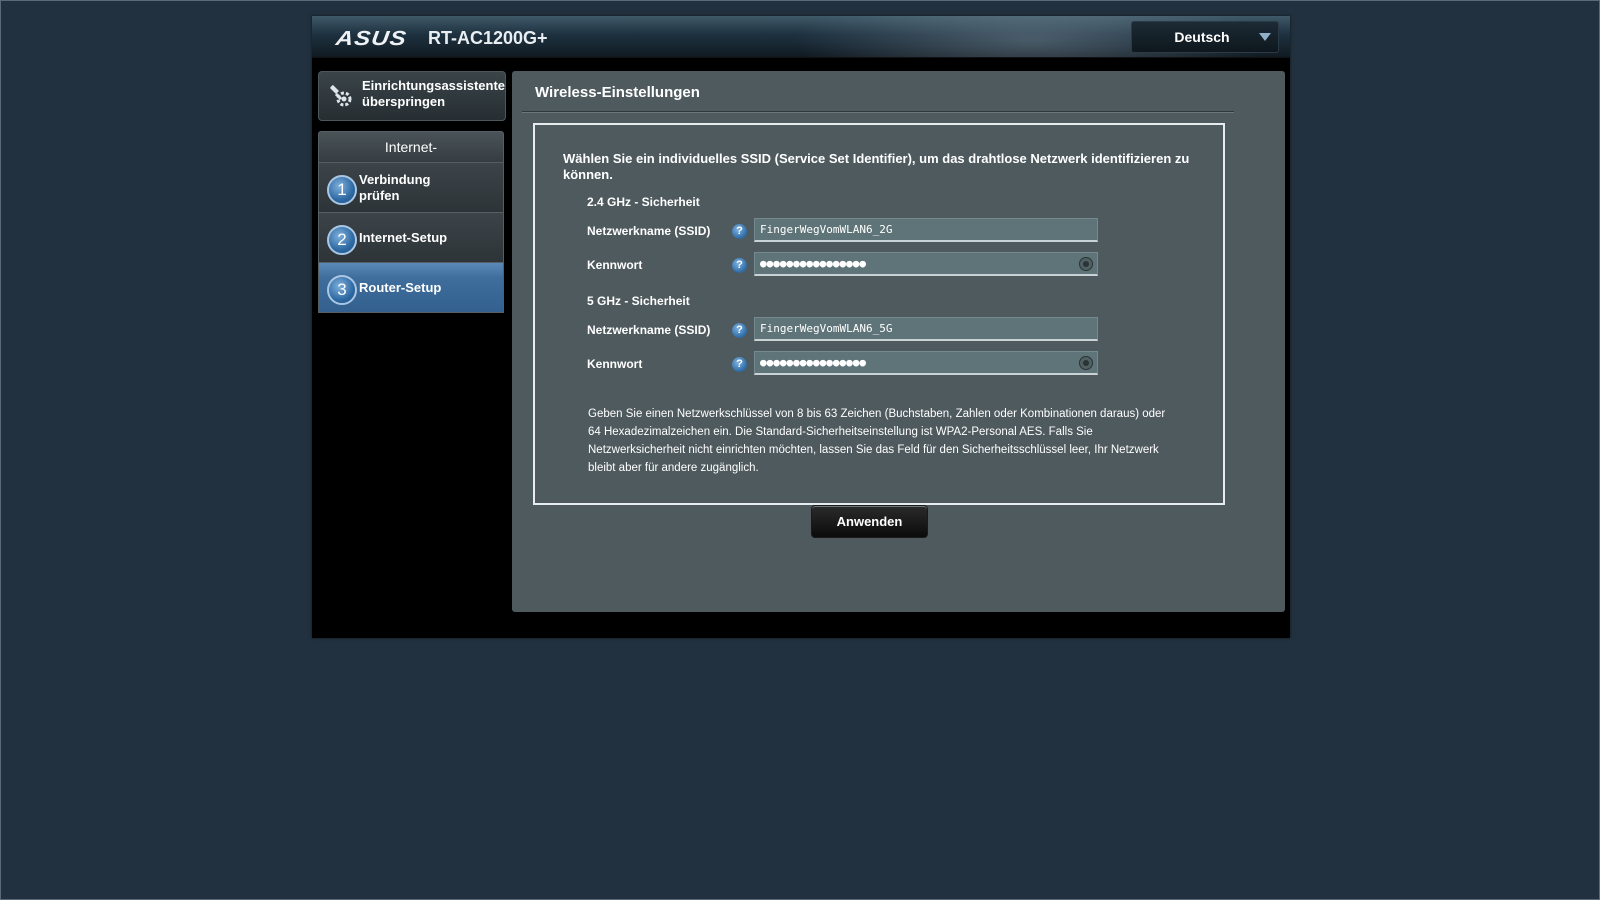 This screenshot has height=900, width=1600. Describe the element at coordinates (649, 231) in the screenshot. I see `ssid-label-24ghz: Netzwerkname (SSID)` at that location.